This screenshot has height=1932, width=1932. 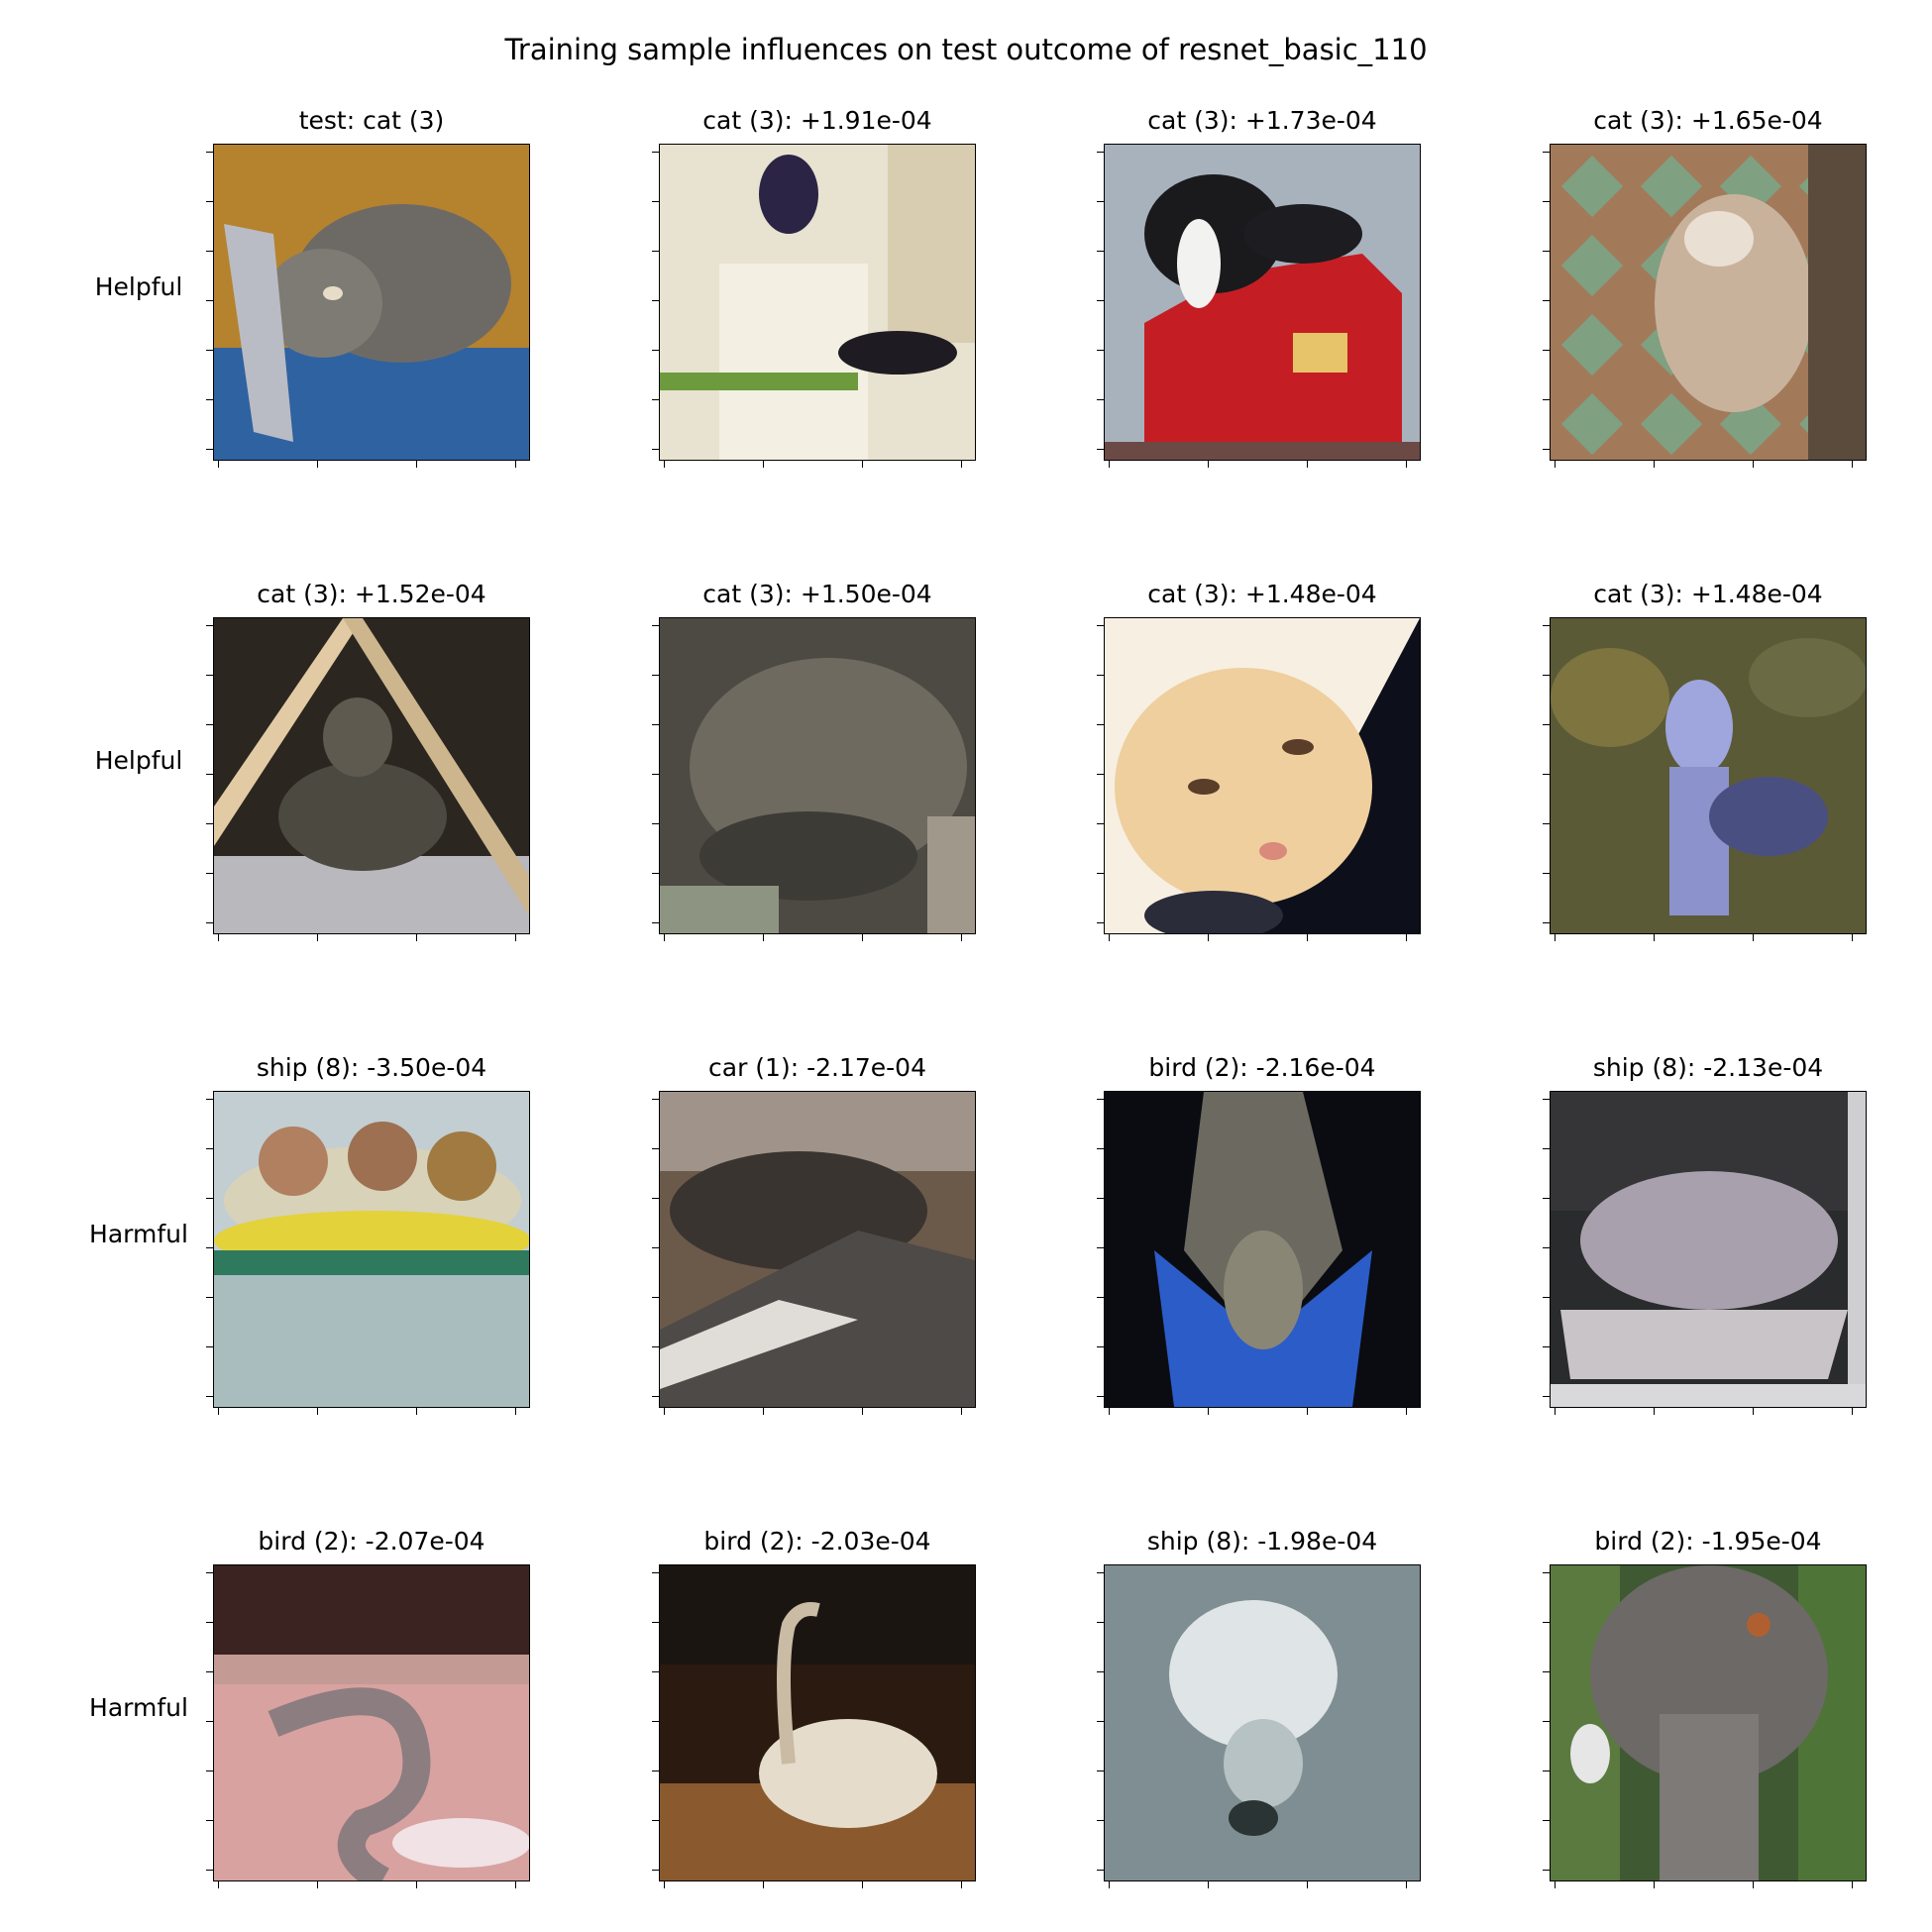 I want to click on panel-title: cat (3): +1.48e-04, so click(x=1708, y=594).